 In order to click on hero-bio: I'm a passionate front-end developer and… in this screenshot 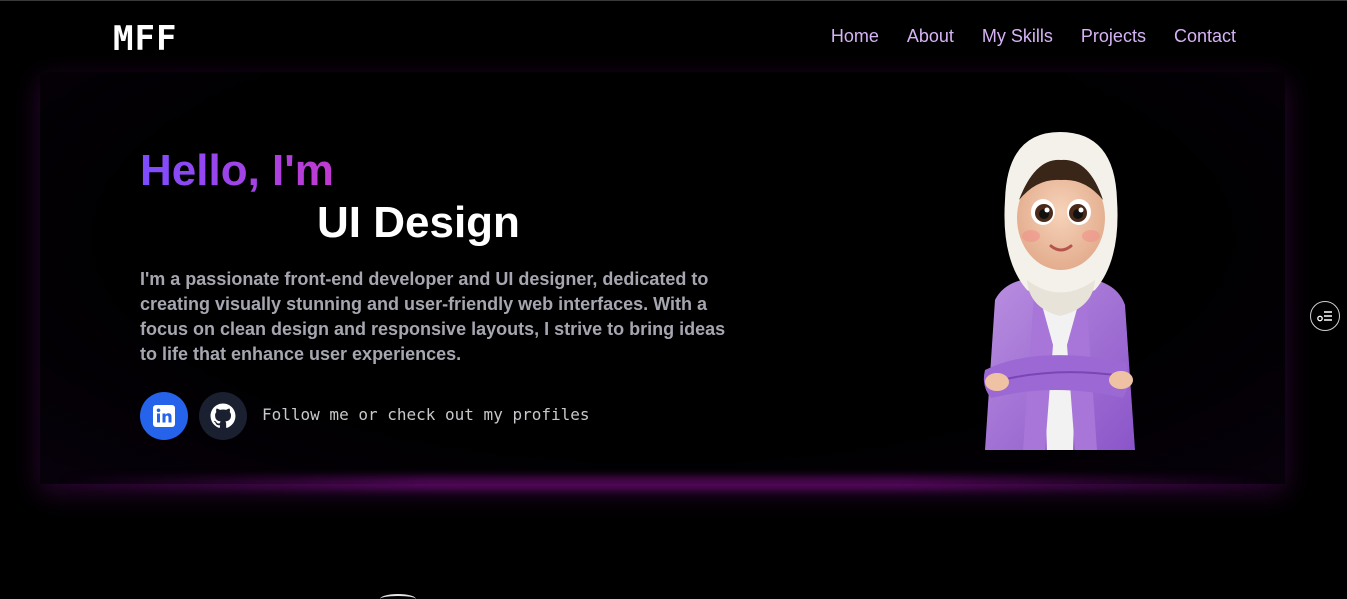, I will do `click(433, 316)`.